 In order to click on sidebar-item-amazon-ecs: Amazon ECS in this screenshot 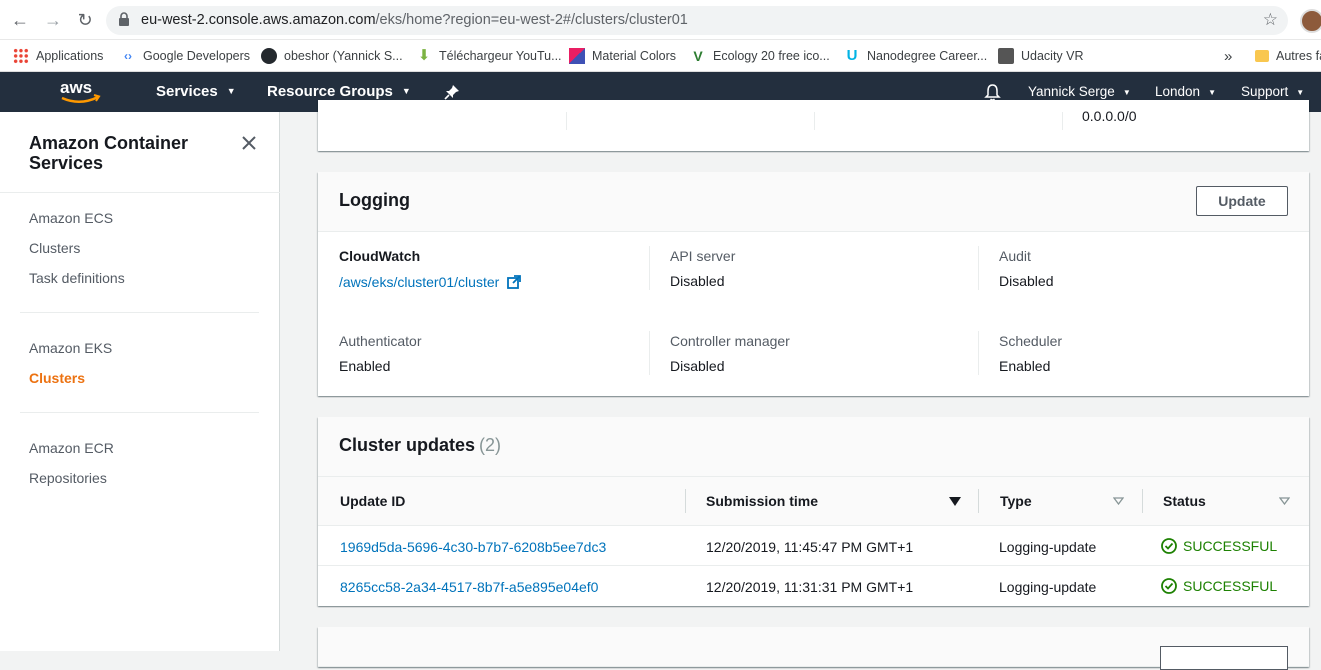, I will do `click(71, 218)`.